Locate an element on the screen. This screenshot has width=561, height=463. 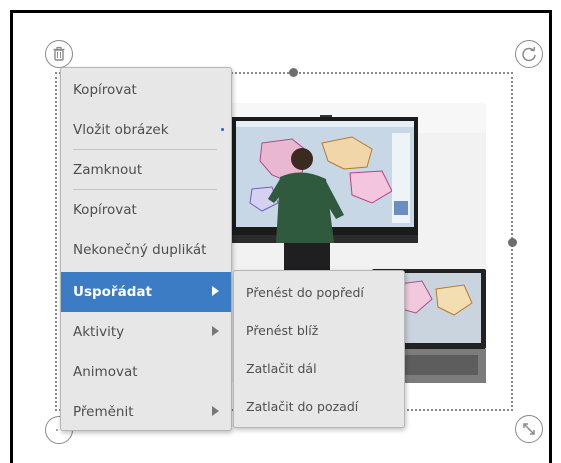
trash-icon is located at coordinates (59, 53).